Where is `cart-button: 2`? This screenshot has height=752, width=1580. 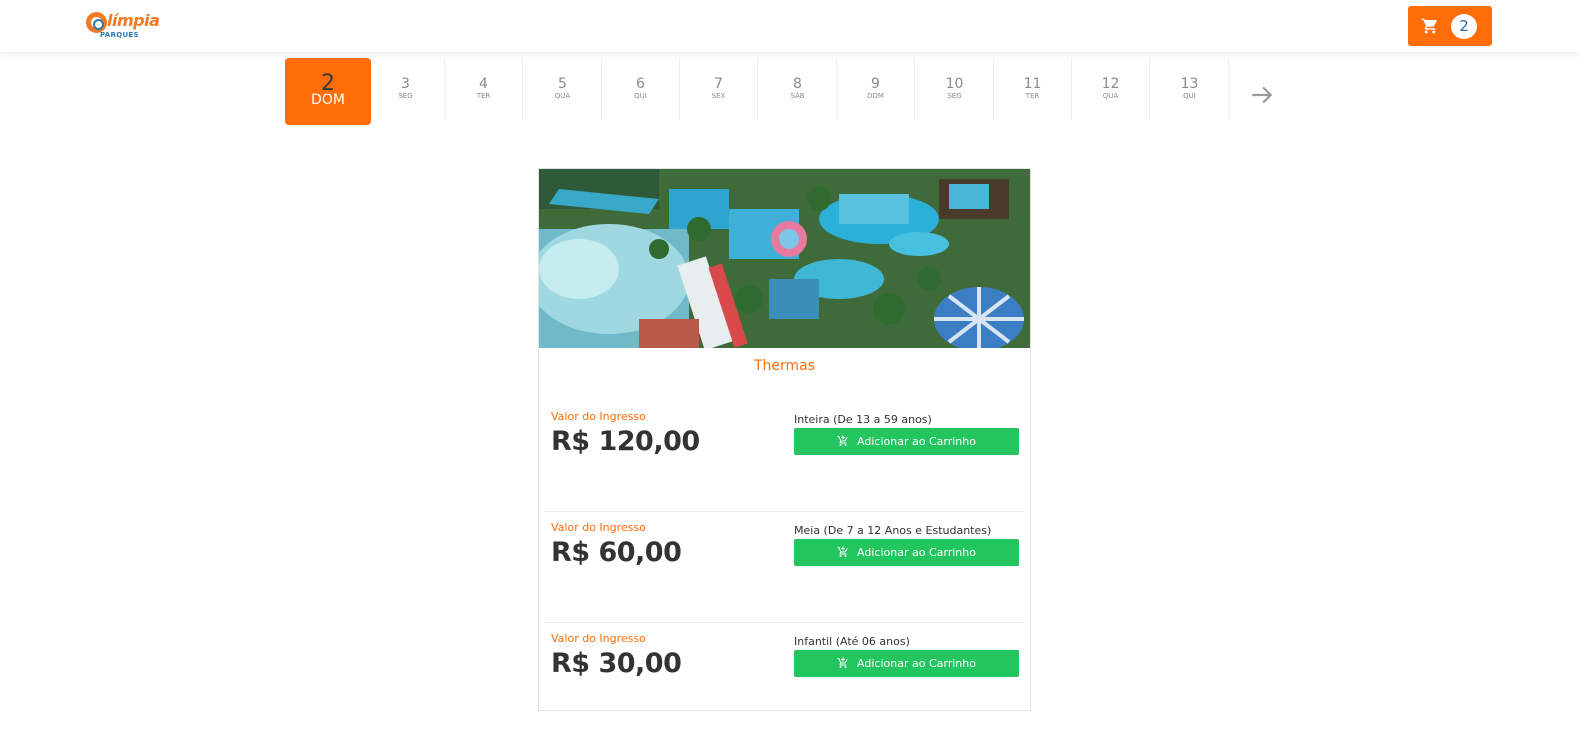
cart-button: 2 is located at coordinates (1450, 26).